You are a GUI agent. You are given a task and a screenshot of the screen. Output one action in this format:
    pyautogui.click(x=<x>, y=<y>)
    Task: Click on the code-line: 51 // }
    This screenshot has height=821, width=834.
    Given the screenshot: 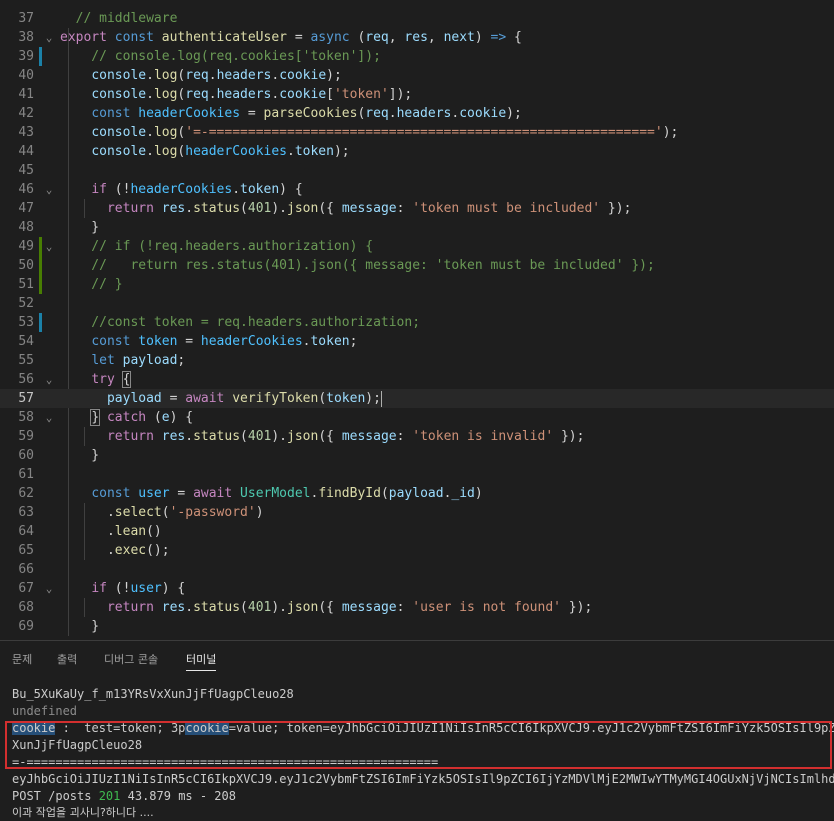 What is the action you would take?
    pyautogui.click(x=417, y=284)
    